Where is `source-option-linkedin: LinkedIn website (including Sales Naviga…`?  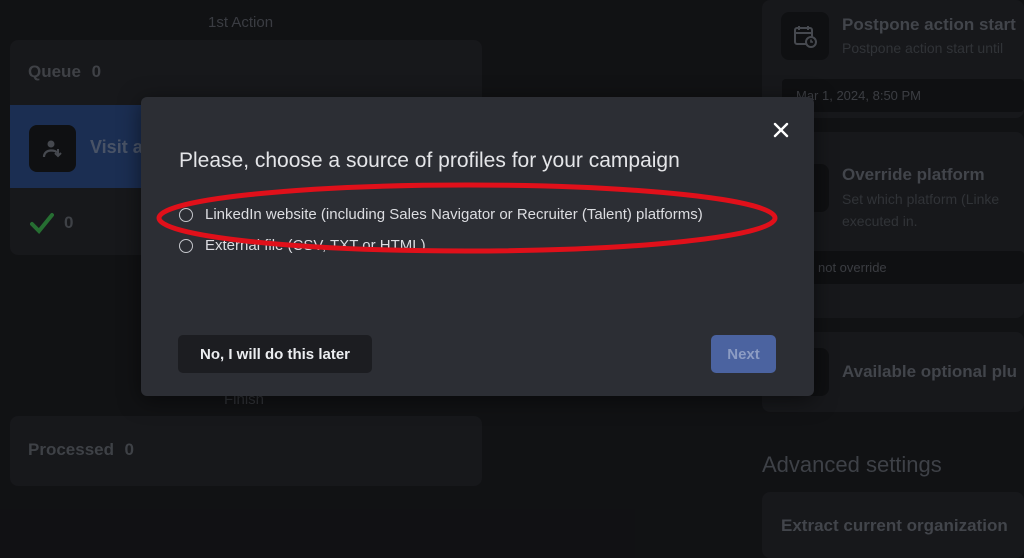
source-option-linkedin: LinkedIn website (including Sales Naviga… is located at coordinates (441, 214).